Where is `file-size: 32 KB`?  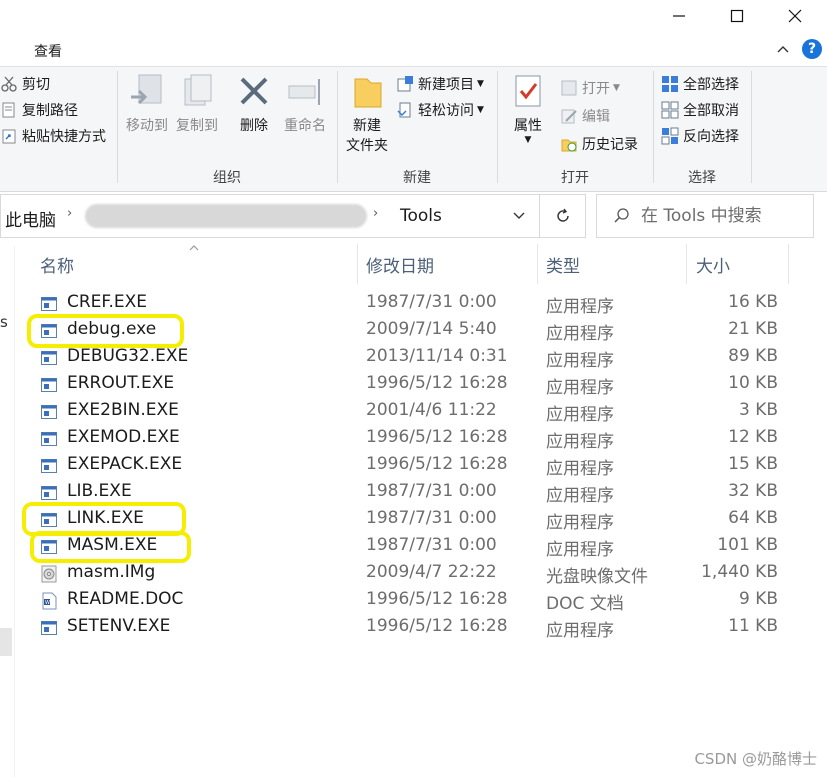
file-size: 32 KB is located at coordinates (753, 491).